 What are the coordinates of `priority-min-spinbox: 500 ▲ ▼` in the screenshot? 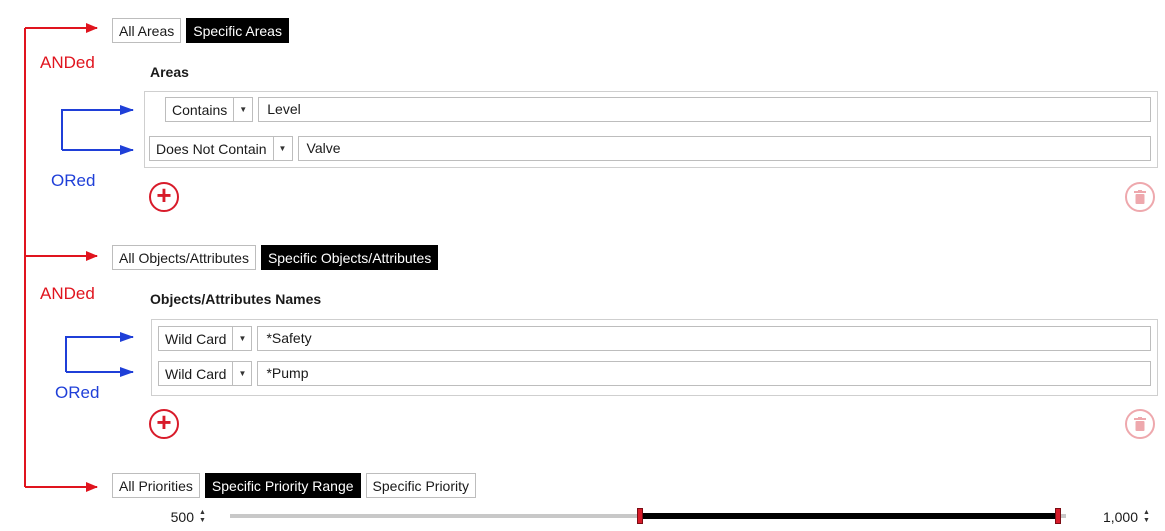 It's located at (187, 516).